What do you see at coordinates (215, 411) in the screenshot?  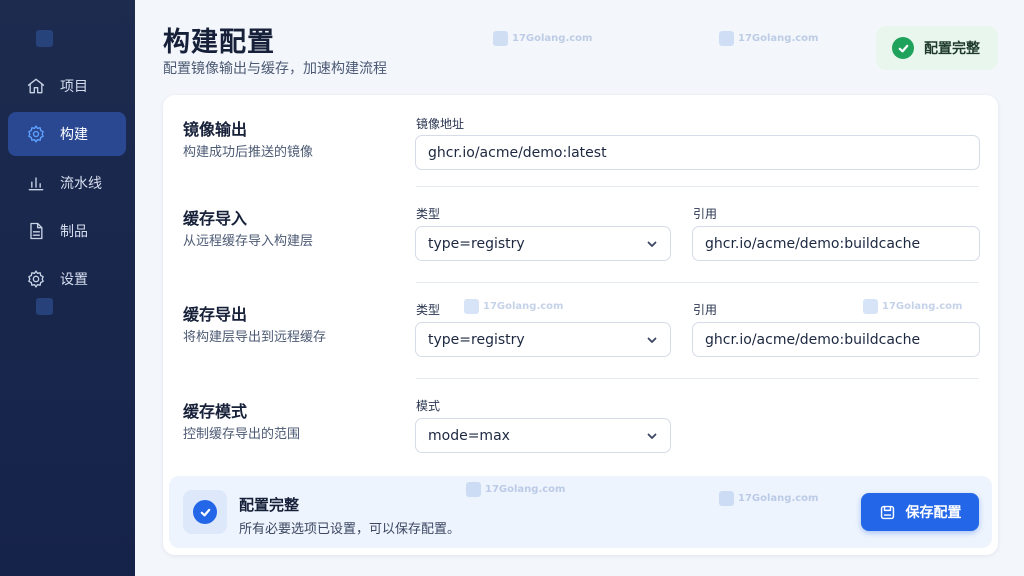 I see `section-title: 缓存模式` at bounding box center [215, 411].